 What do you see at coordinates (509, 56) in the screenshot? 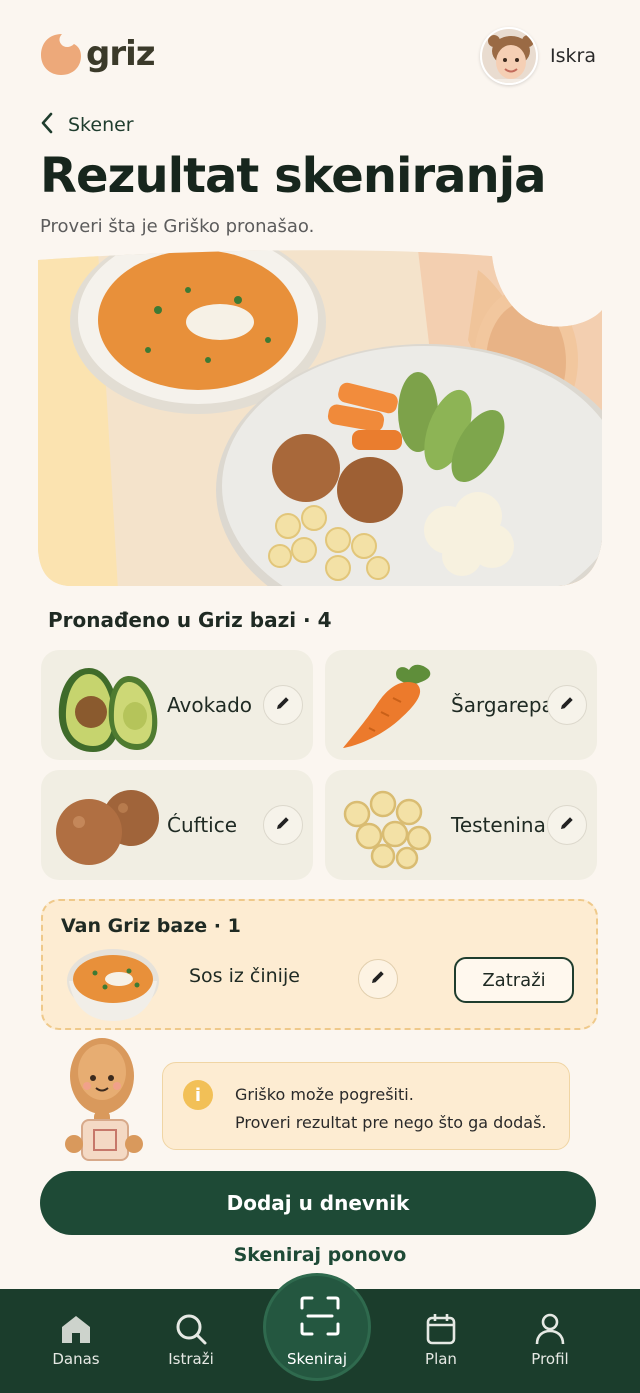
I see `avatar` at bounding box center [509, 56].